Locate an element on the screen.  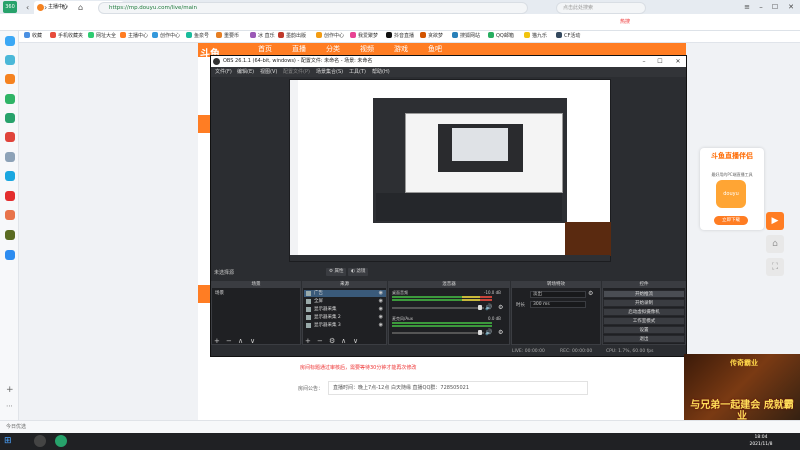
start-streaming-button: 开始推流 is located at coordinates (644, 294).